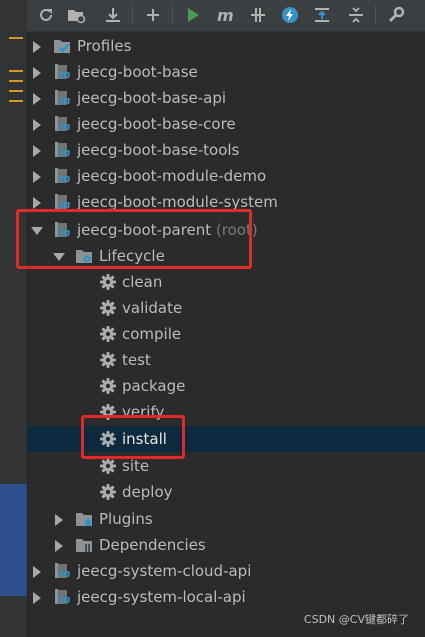 This screenshot has width=425, height=637. I want to click on maven-goal-icon: m, so click(226, 15).